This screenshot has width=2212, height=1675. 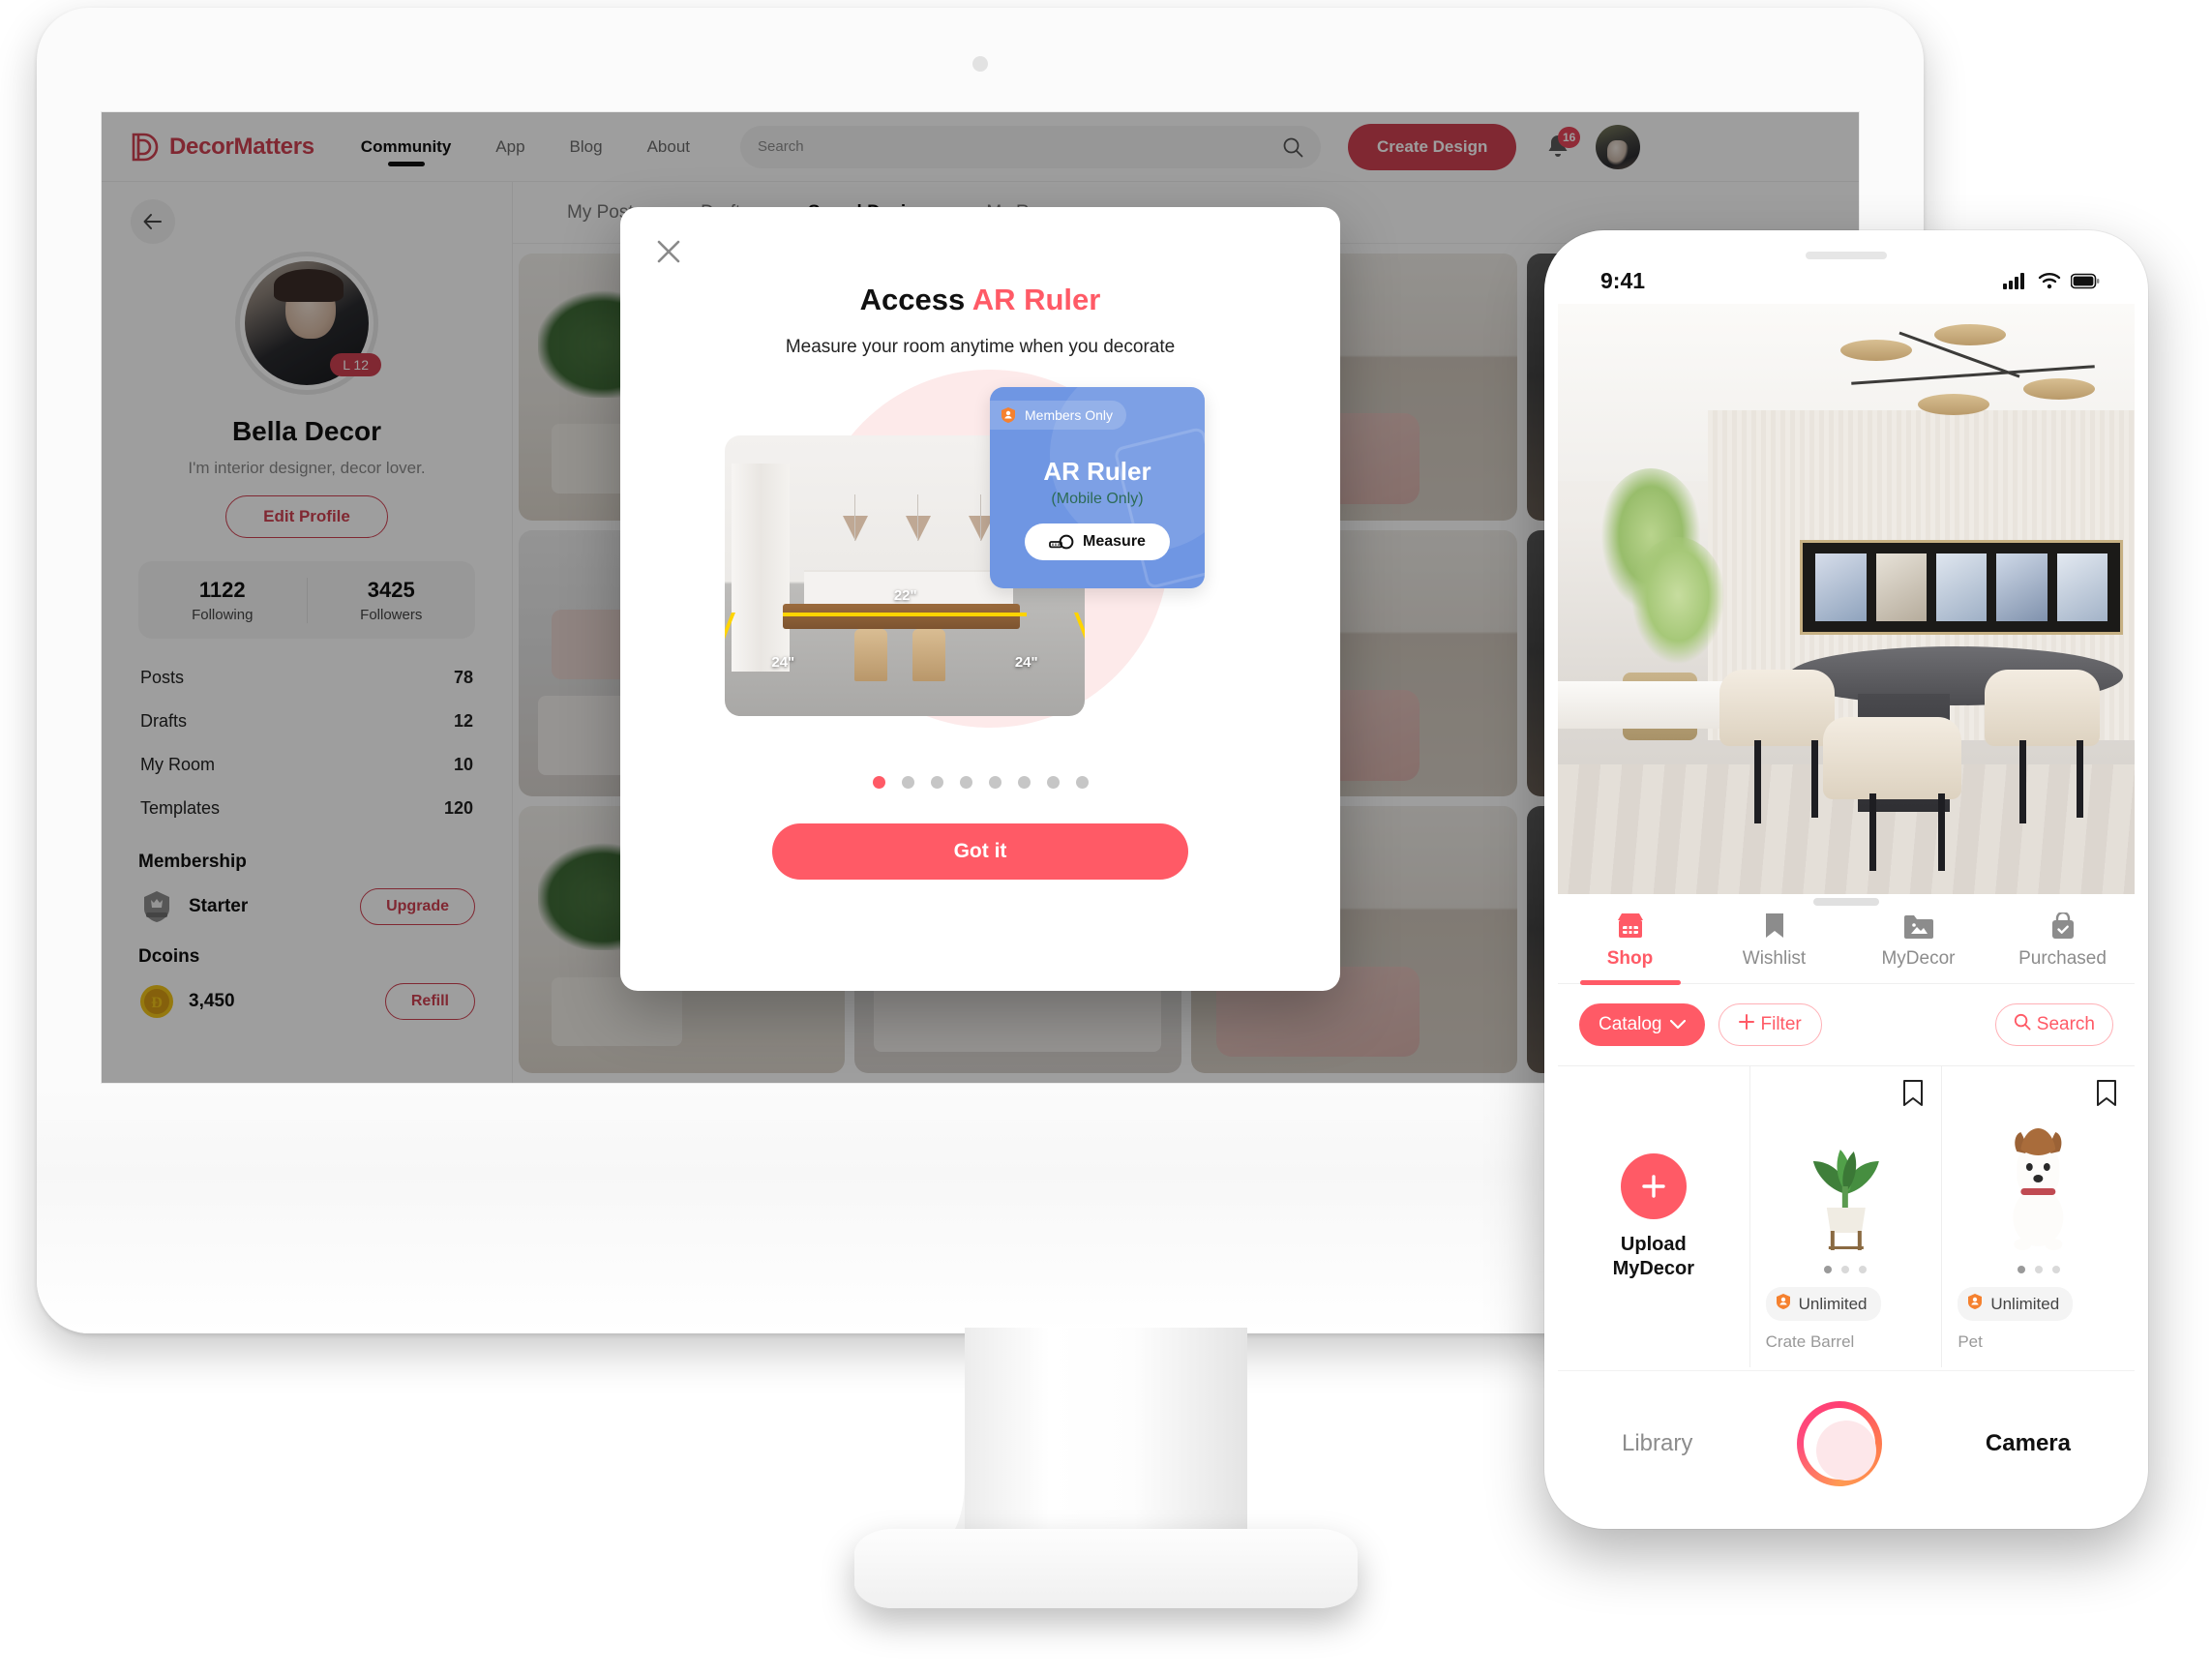 I want to click on shutter-ring, so click(x=1839, y=1443).